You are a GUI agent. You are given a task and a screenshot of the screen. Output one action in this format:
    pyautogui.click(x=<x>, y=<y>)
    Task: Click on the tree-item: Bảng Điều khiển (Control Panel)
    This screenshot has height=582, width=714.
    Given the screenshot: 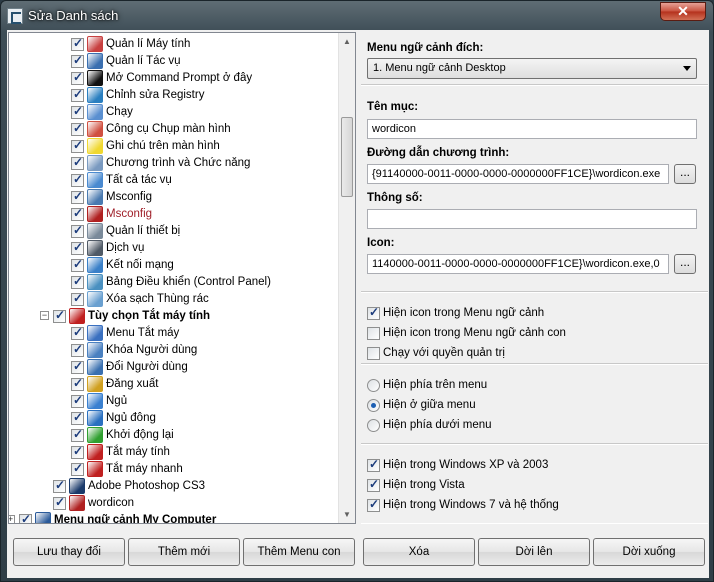 What is the action you would take?
    pyautogui.click(x=174, y=282)
    